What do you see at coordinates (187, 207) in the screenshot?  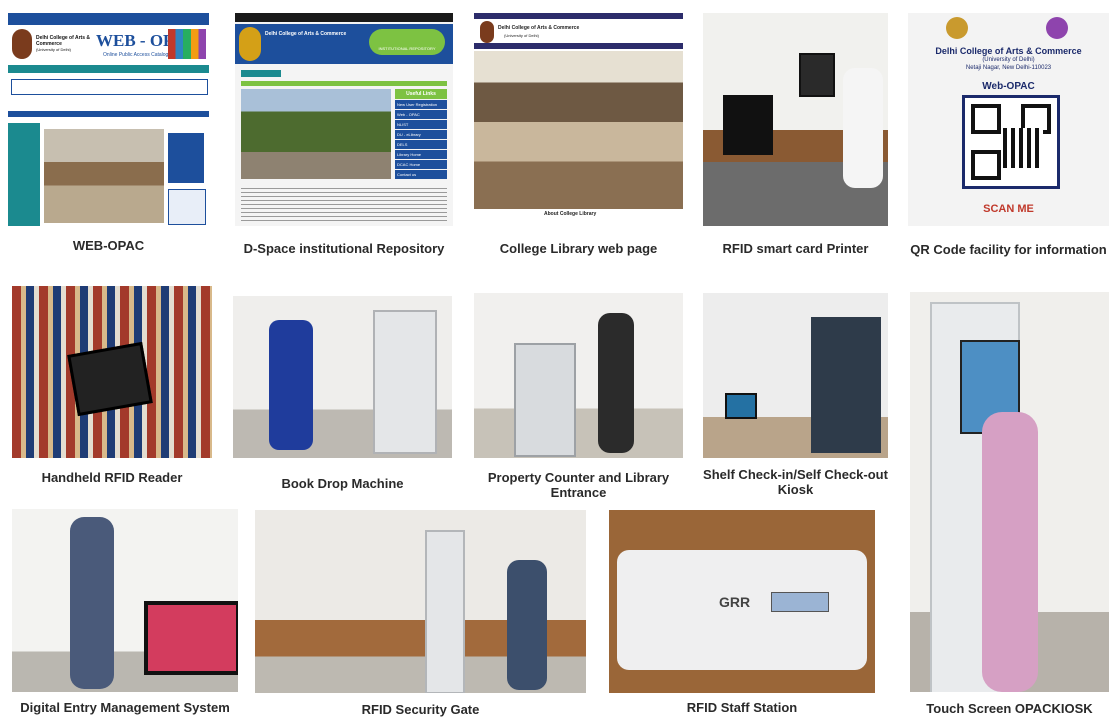 I see `opac-info-box` at bounding box center [187, 207].